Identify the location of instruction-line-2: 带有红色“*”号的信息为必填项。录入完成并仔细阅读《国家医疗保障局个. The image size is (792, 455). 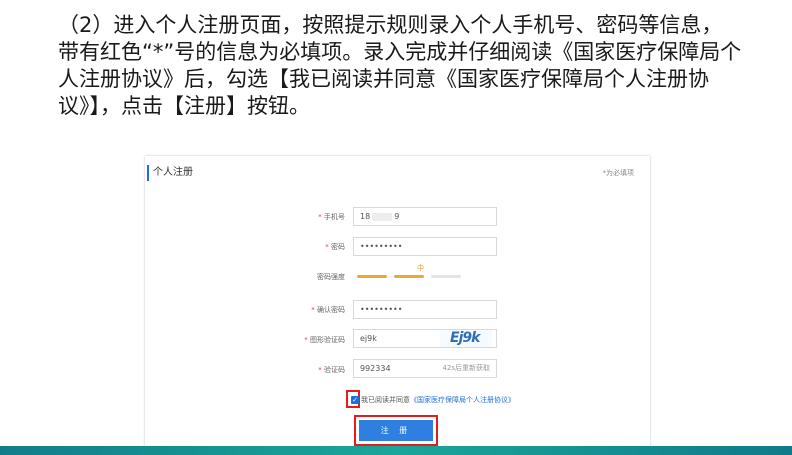
(400, 52).